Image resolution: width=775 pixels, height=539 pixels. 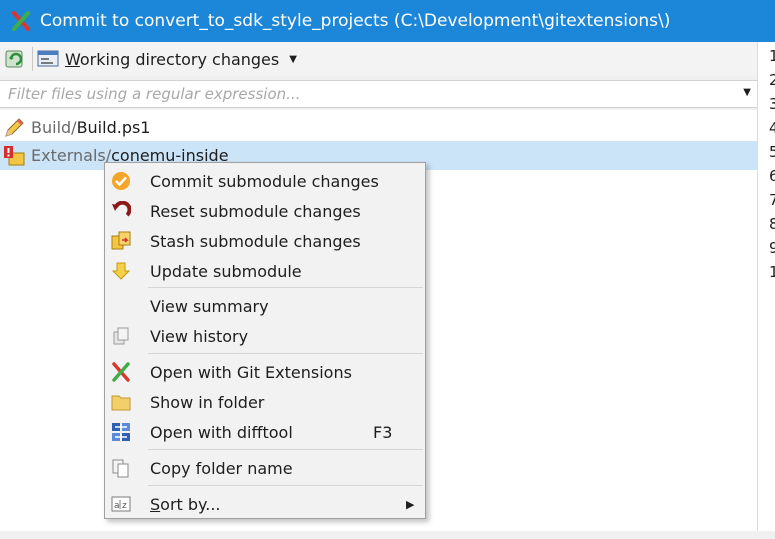 I want to click on filter-bar: ▼, so click(x=378, y=94).